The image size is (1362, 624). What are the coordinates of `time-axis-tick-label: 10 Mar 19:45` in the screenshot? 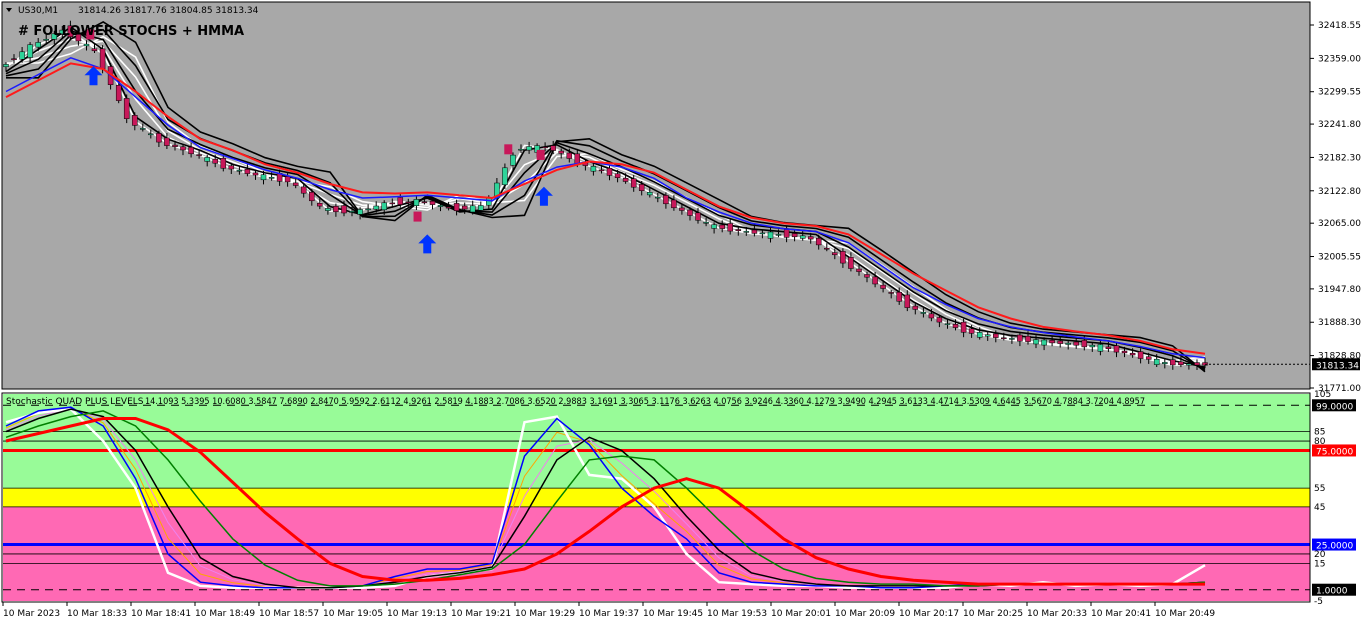 It's located at (673, 614).